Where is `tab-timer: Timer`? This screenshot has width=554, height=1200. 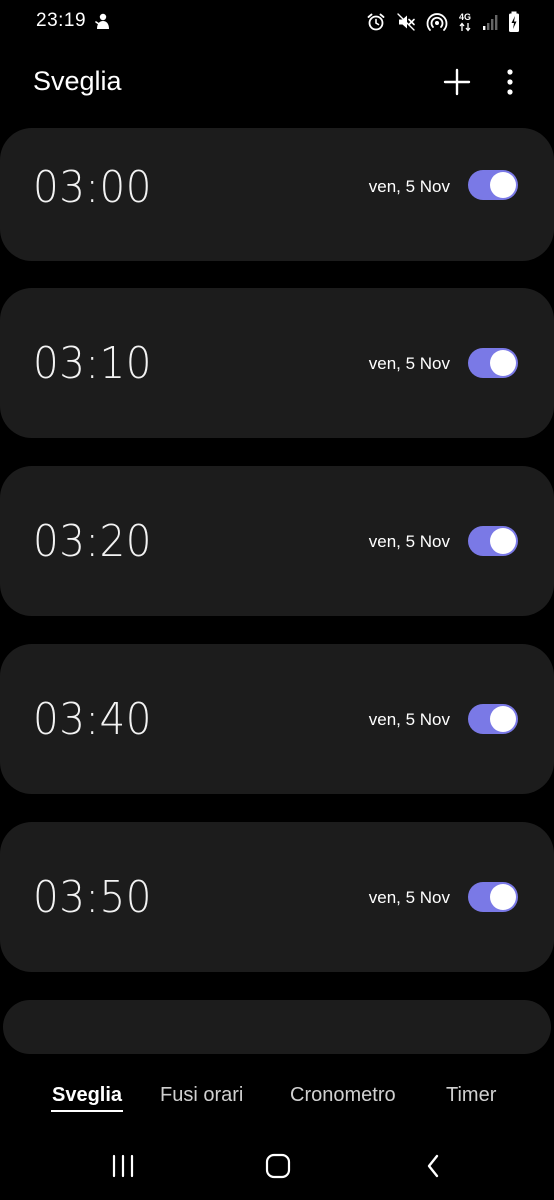
tab-timer: Timer is located at coordinates (471, 1095).